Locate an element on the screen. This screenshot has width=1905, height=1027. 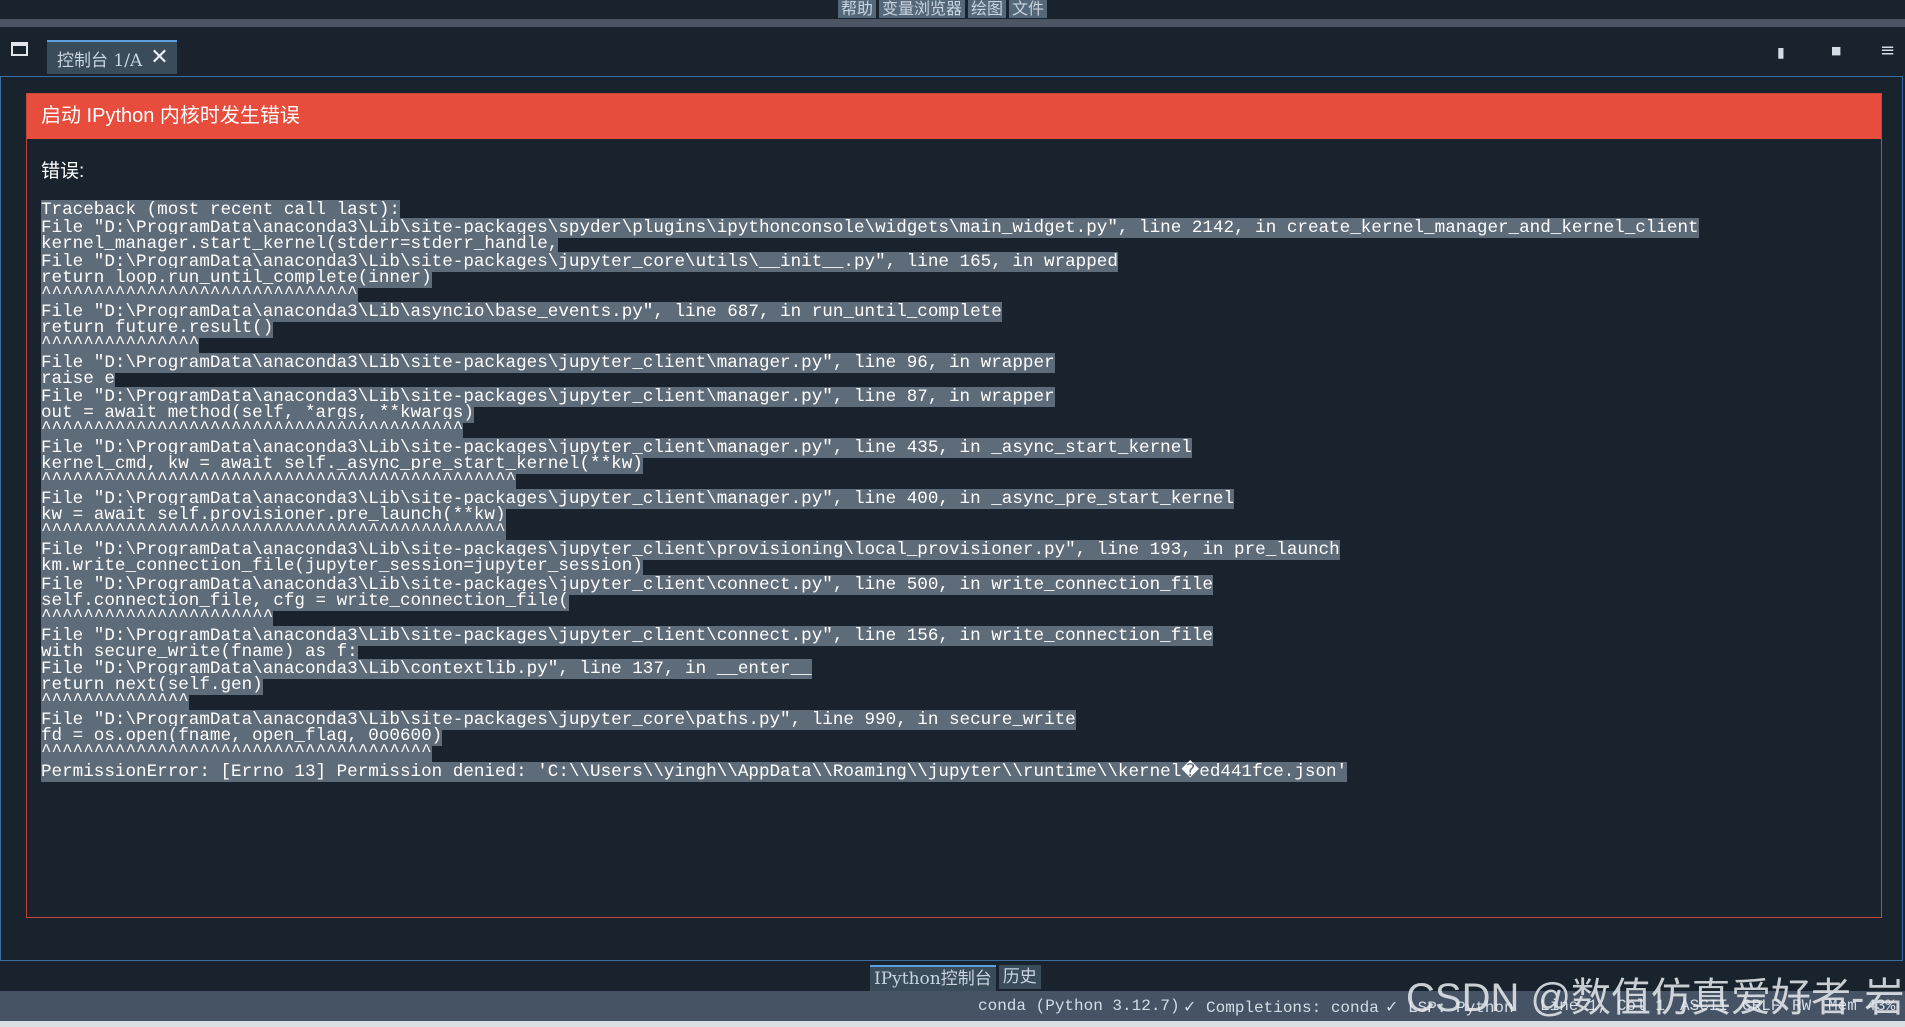
traceback-line: ^^^^^^^^^^^^^^^ is located at coordinates (120, 344).